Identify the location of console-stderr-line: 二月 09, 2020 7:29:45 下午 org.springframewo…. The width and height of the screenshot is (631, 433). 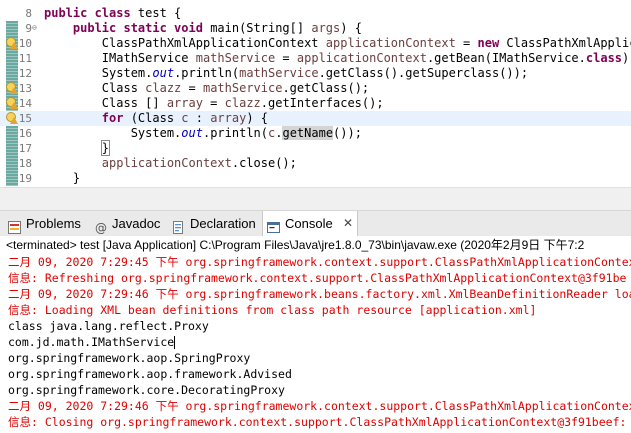
(319, 262).